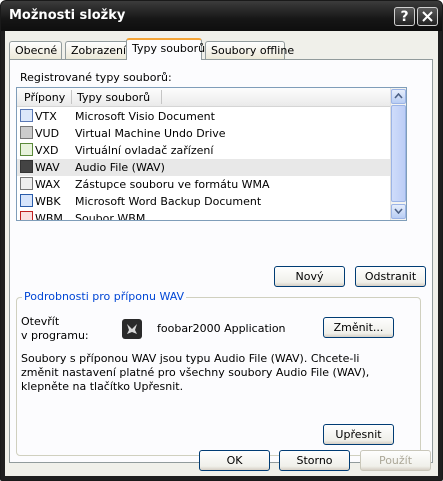 This screenshot has height=481, width=443. What do you see at coordinates (96, 50) in the screenshot?
I see `tab-view: Zobrazení` at bounding box center [96, 50].